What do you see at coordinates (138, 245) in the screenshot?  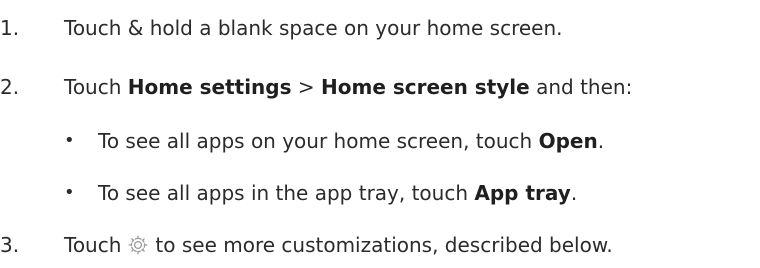 I see `gear-icon` at bounding box center [138, 245].